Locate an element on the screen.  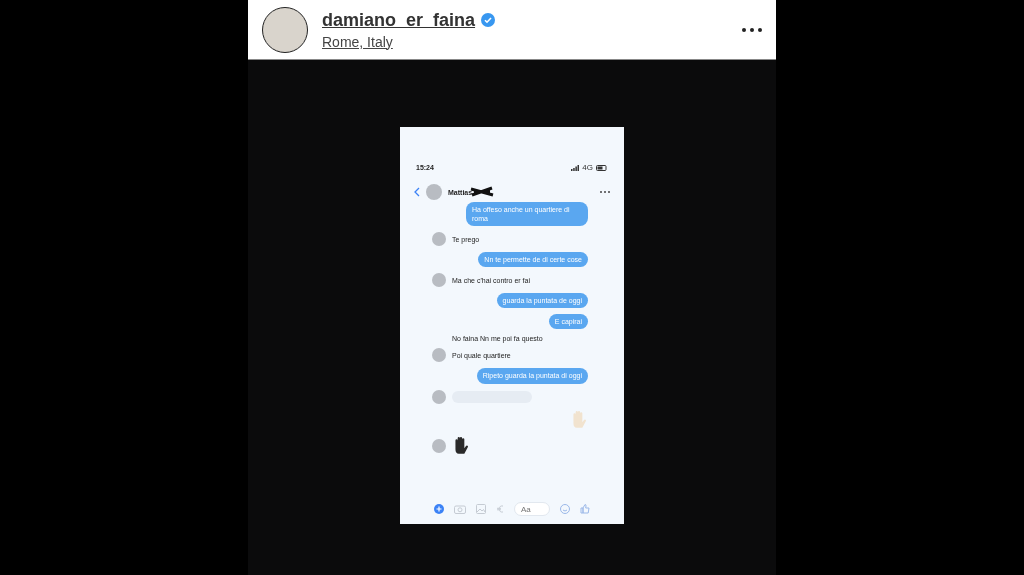
message-field: Aa is located at coordinates (532, 509).